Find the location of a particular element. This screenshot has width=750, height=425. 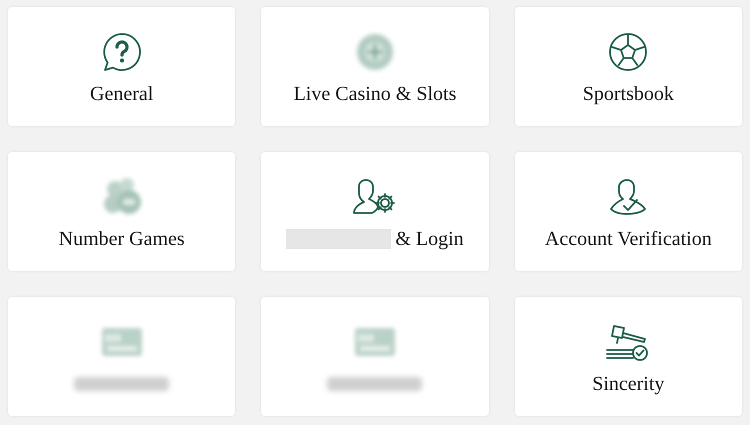

card-label: Sincerity is located at coordinates (628, 384).